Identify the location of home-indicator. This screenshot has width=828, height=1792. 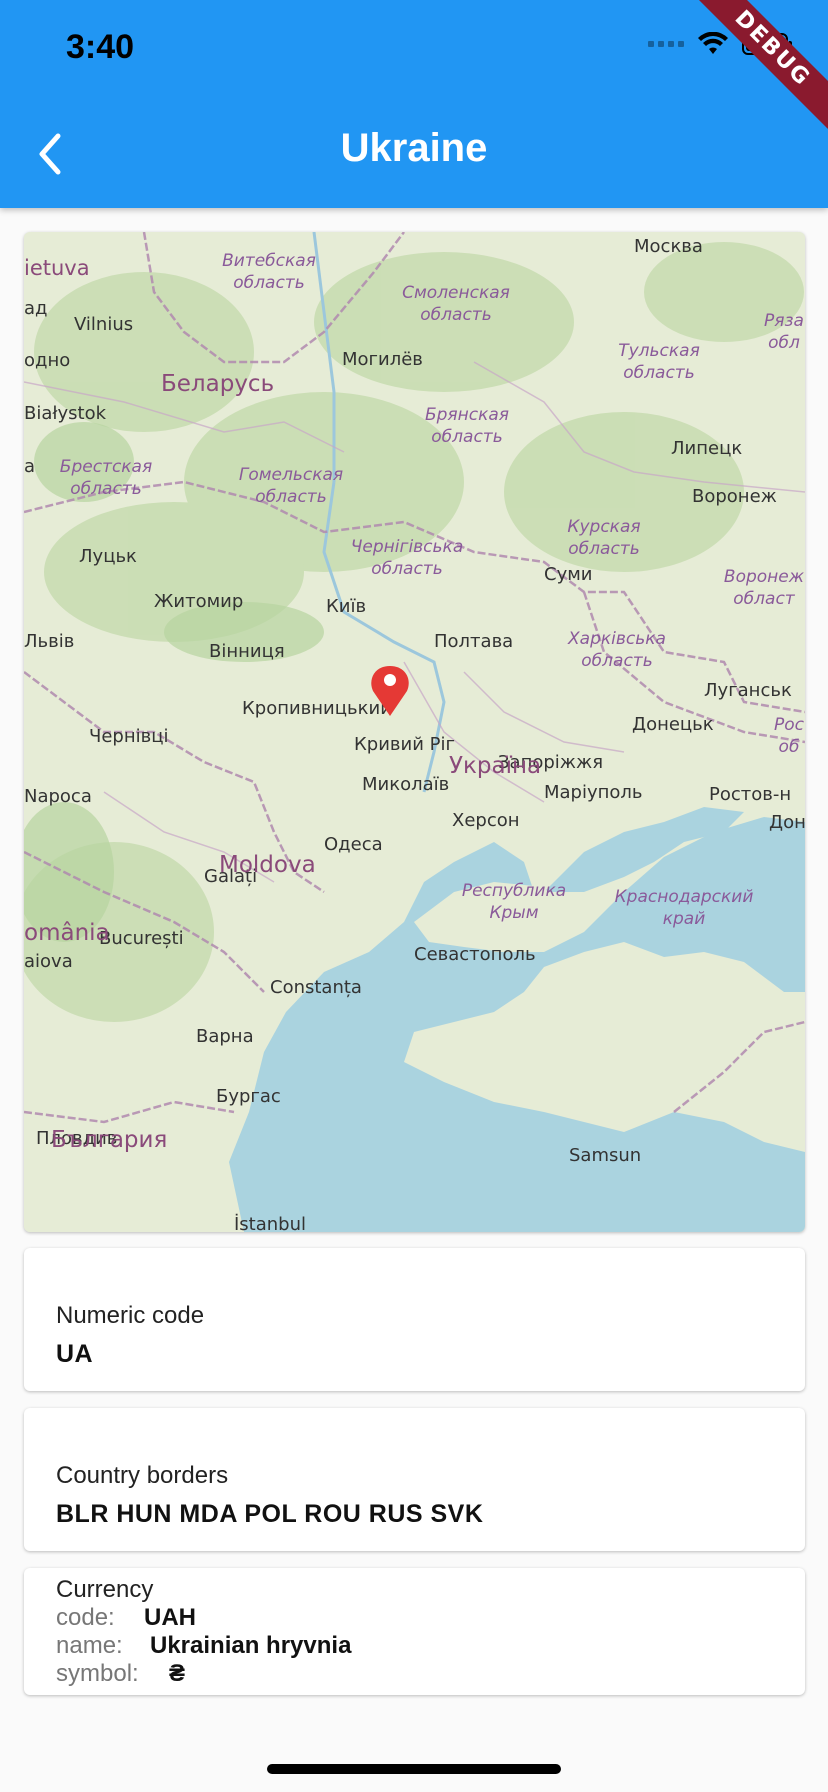
(414, 1769).